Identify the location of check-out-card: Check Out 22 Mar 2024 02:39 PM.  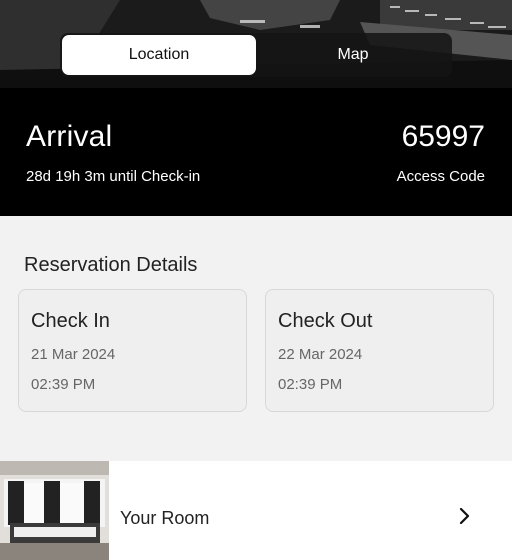
(379, 350).